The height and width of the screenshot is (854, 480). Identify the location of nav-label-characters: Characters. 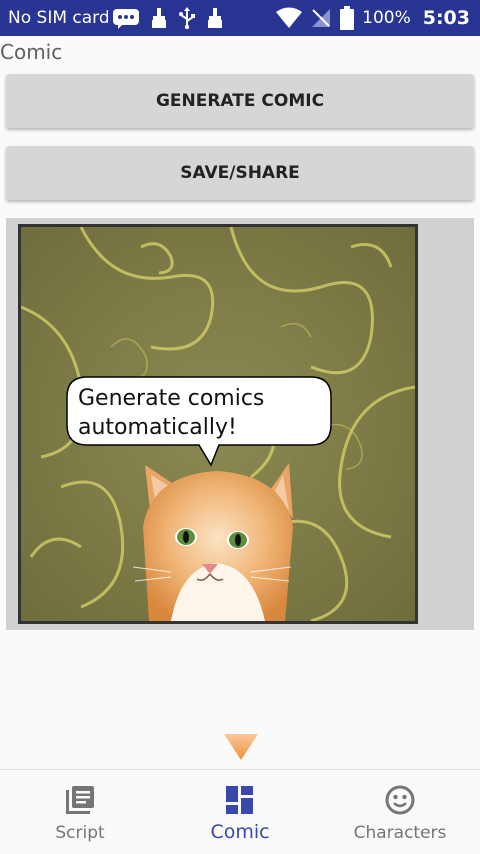
(400, 833).